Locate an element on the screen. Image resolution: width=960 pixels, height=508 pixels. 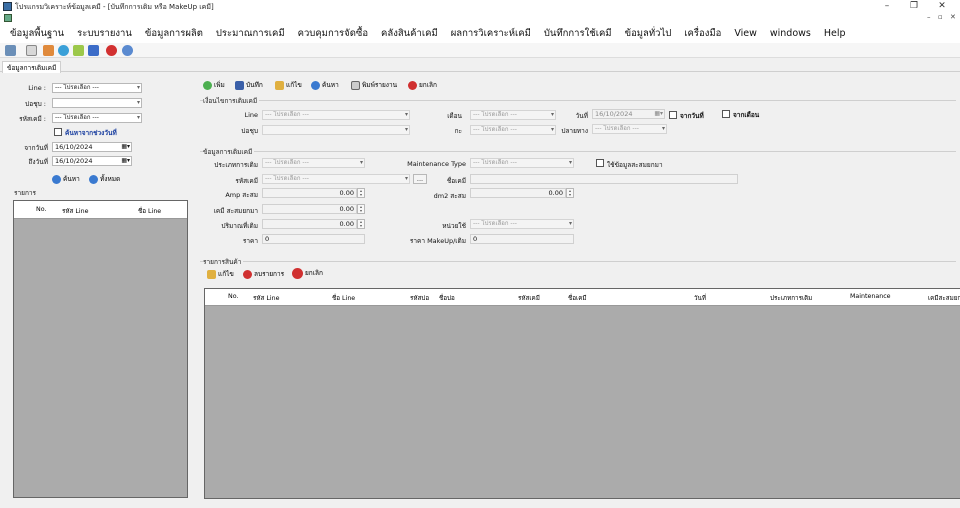
menu-analysis-results: ผลการวิเคราะห์เคมี is located at coordinates (491, 33).